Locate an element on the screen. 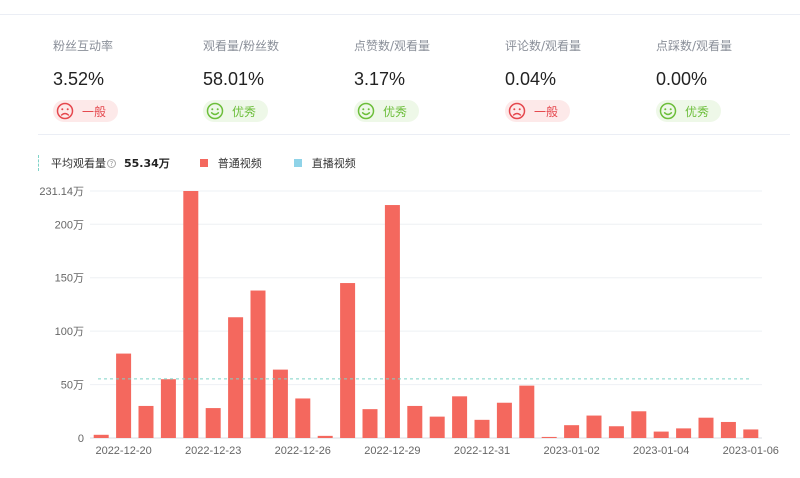 This screenshot has height=478, width=800. y-tick-label: 200万 is located at coordinates (69, 225).